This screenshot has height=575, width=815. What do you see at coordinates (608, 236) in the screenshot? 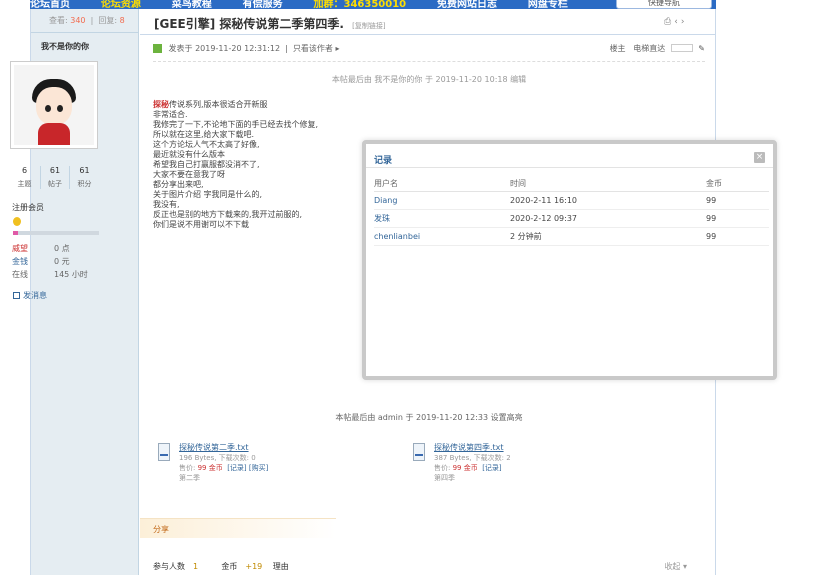
I see `row-time: 2 分钟前` at bounding box center [608, 236].